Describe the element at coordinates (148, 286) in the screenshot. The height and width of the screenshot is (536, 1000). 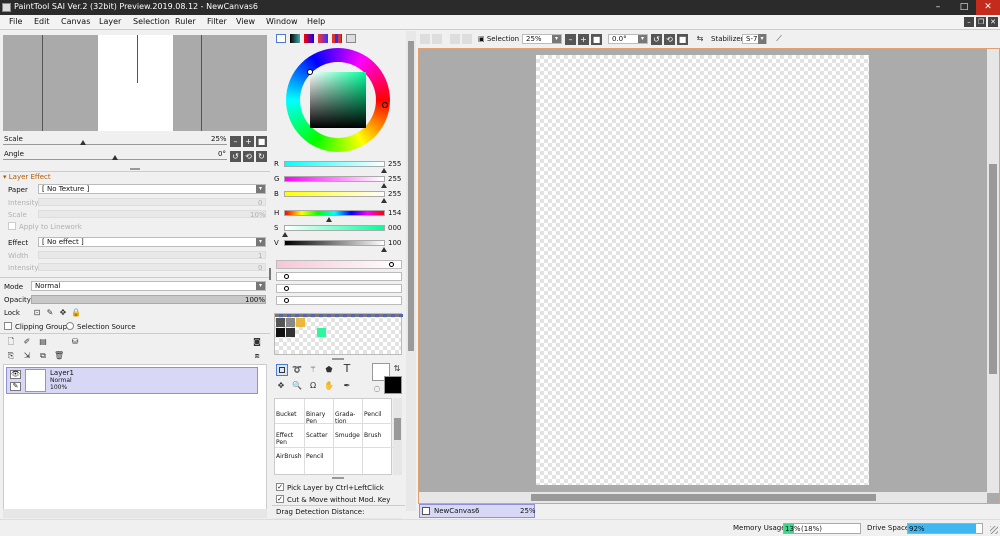
I see `blend-mode-select: Normal ▾` at that location.